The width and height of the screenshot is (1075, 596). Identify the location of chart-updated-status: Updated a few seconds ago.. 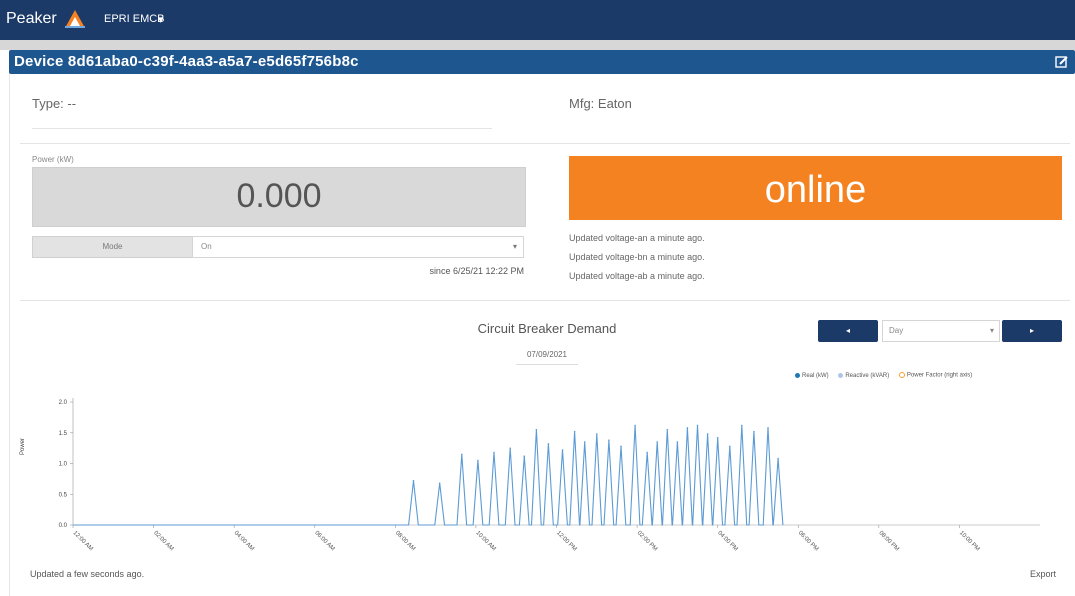
(87, 574).